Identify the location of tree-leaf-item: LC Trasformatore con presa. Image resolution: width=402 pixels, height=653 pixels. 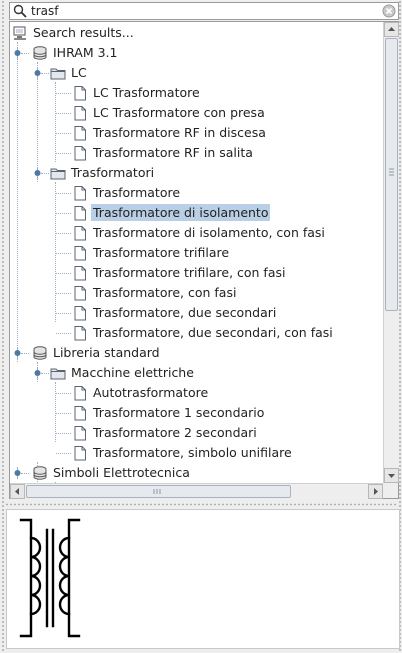
(196, 113).